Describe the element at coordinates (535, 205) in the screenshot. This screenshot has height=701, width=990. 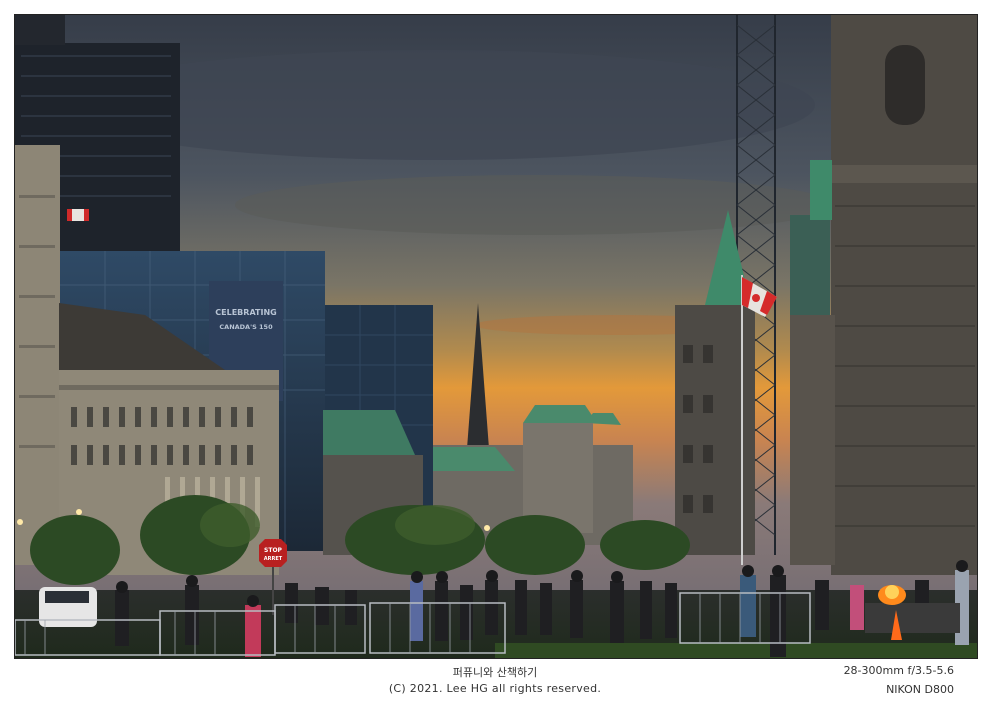
I see `cloud` at that location.